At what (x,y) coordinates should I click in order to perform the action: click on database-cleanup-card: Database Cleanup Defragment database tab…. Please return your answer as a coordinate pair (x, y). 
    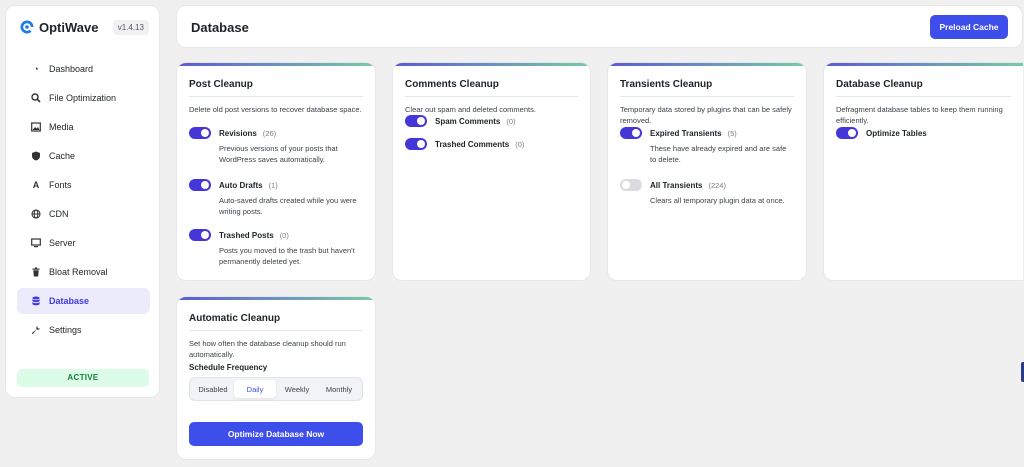
    Looking at the image, I should click on (923, 171).